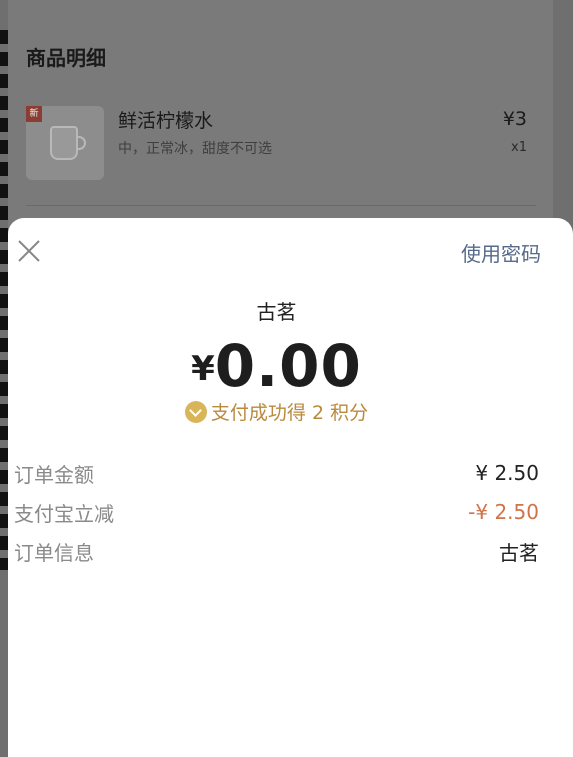 This screenshot has height=757, width=573. I want to click on product-price: ¥3, so click(514, 119).